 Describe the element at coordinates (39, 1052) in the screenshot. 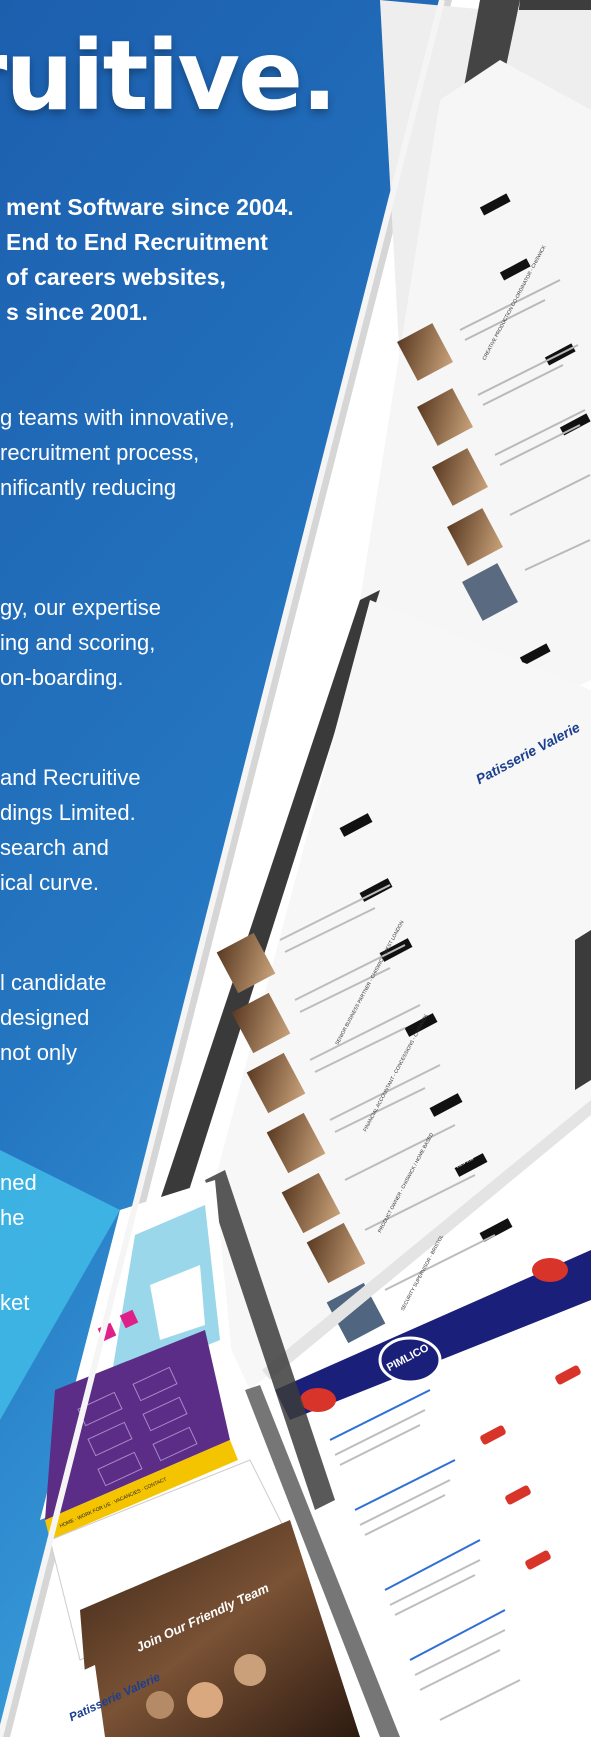

I see `para4-line-3: not only` at that location.